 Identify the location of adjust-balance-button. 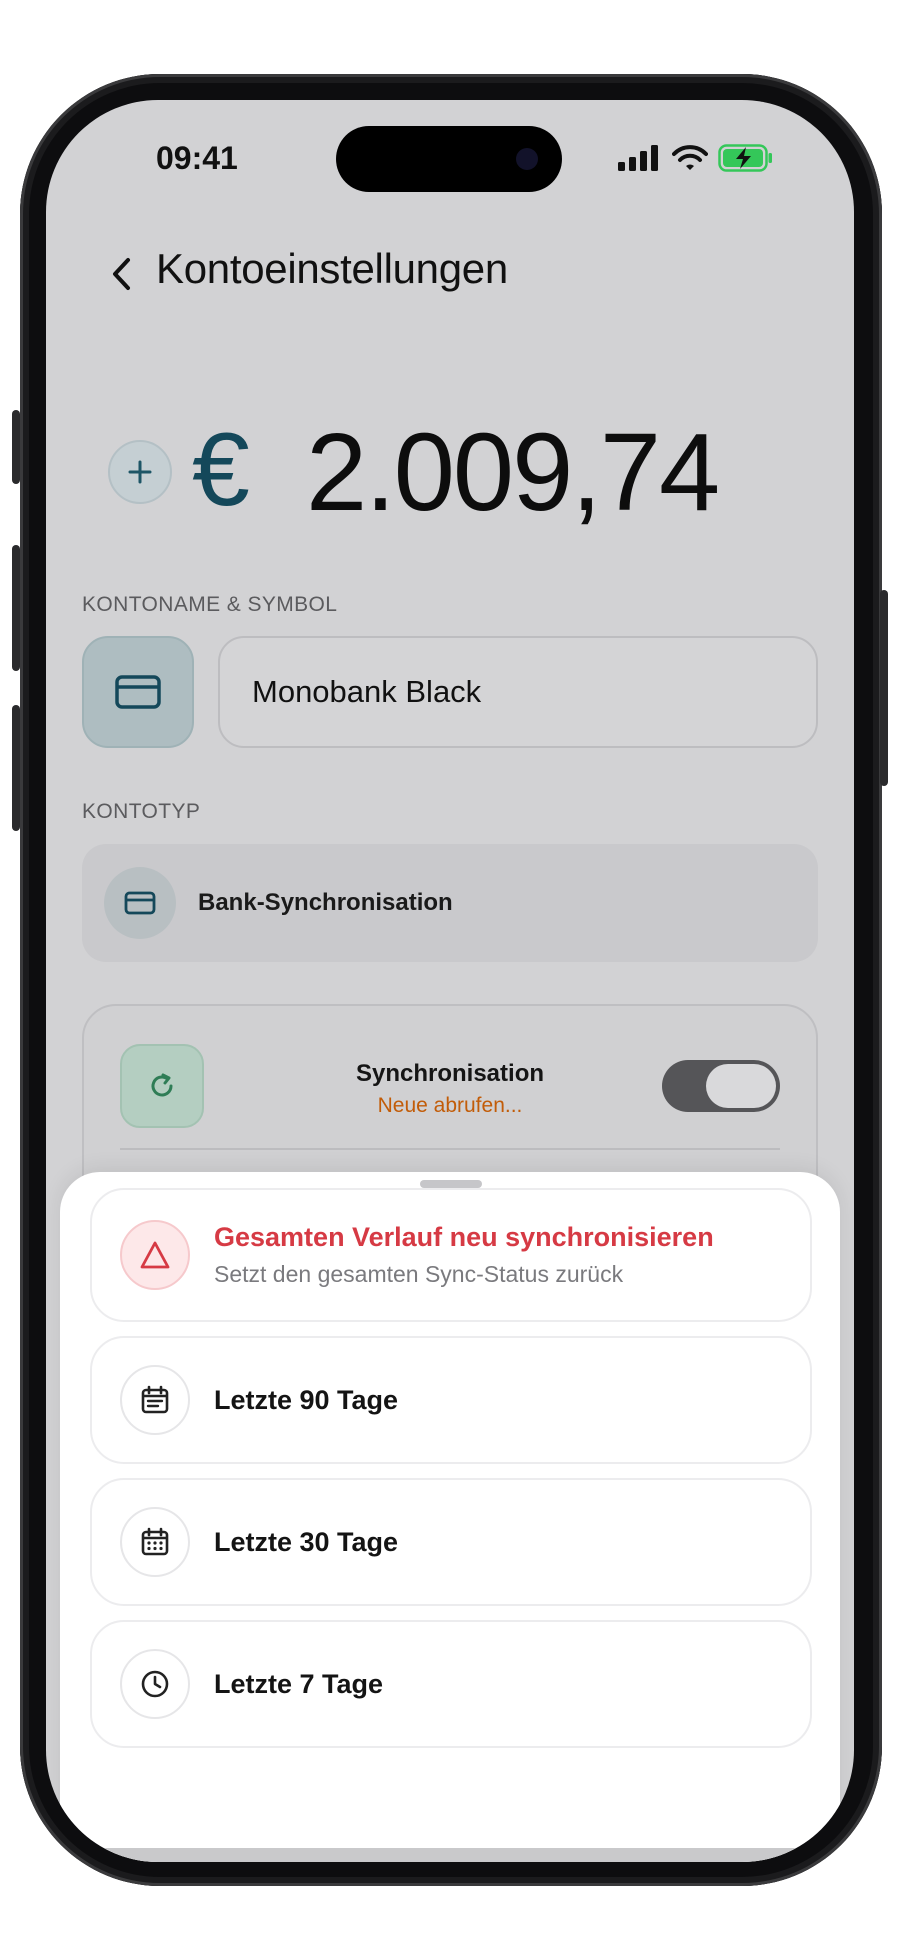
(140, 472).